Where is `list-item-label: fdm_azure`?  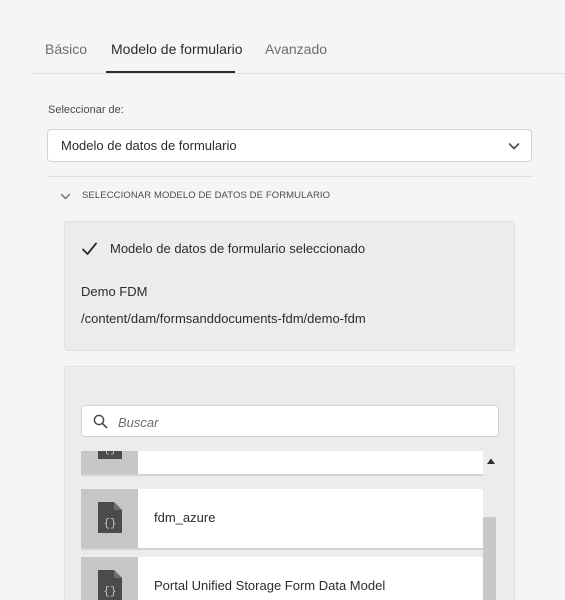
list-item-label: fdm_azure is located at coordinates (185, 517).